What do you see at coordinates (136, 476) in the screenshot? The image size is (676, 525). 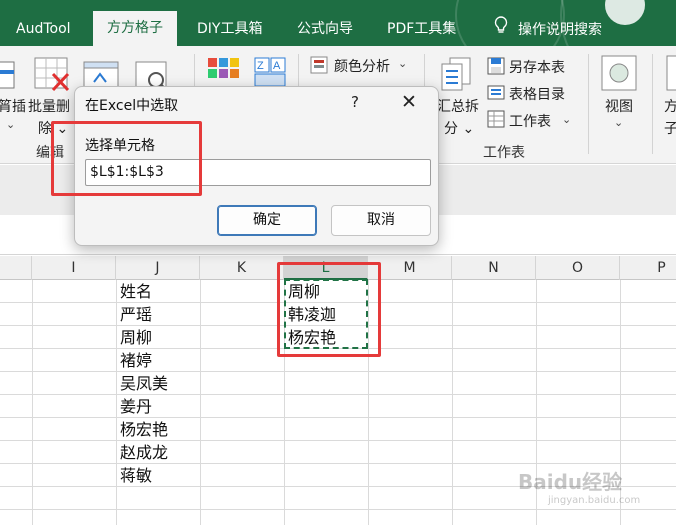 I see `cell-j9: 蒋敏` at bounding box center [136, 476].